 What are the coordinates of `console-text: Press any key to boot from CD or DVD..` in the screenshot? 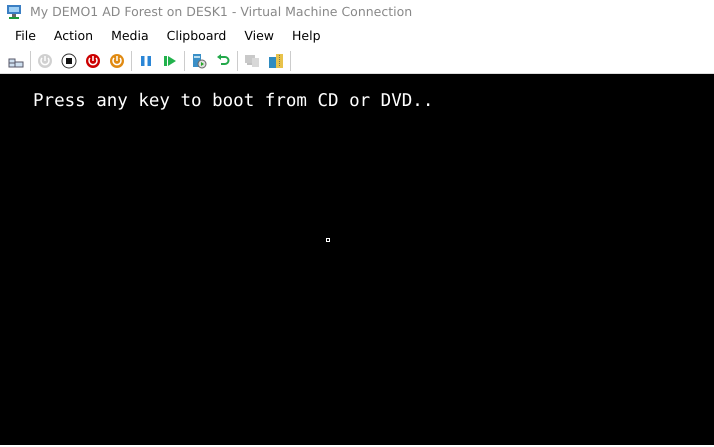 It's located at (233, 101).